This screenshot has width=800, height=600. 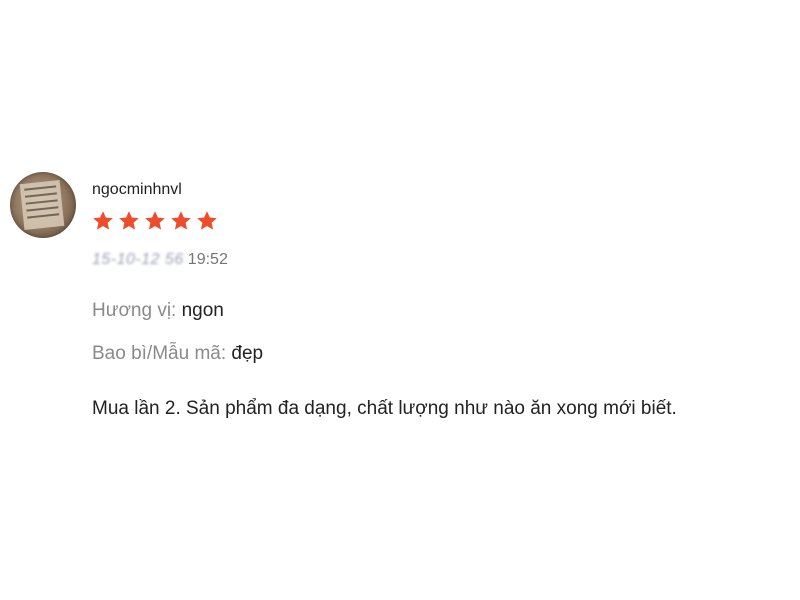 What do you see at coordinates (247, 353) in the screenshot?
I see `attribute-packaging-value: đẹp` at bounding box center [247, 353].